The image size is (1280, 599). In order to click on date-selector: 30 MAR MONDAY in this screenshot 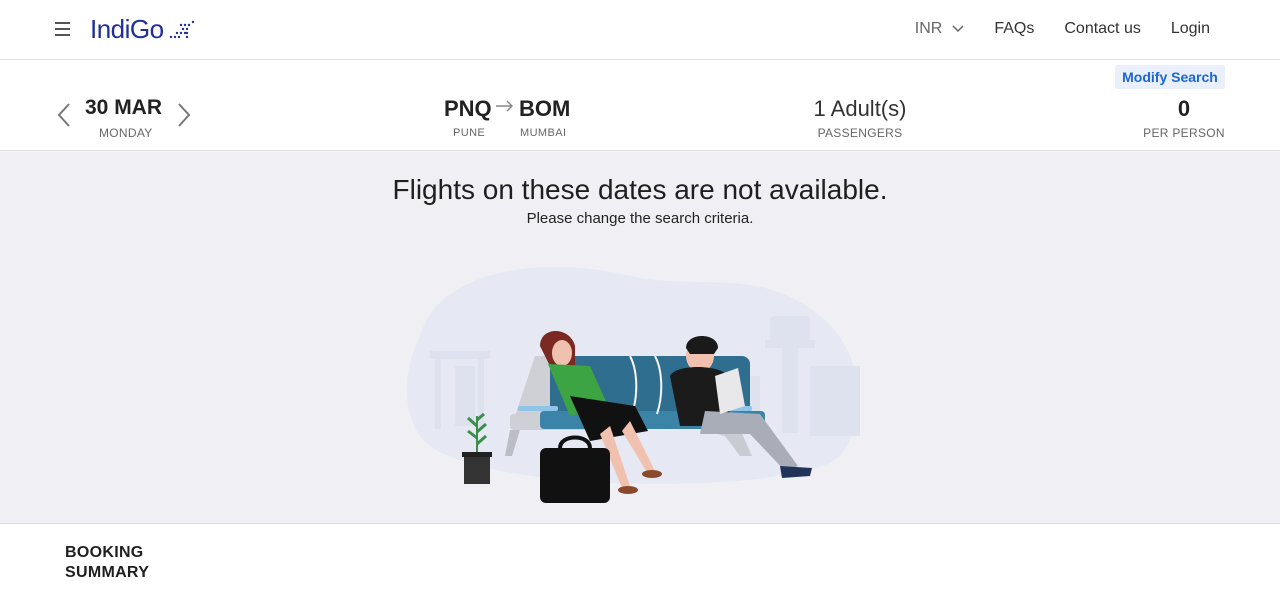, I will do `click(125, 118)`.